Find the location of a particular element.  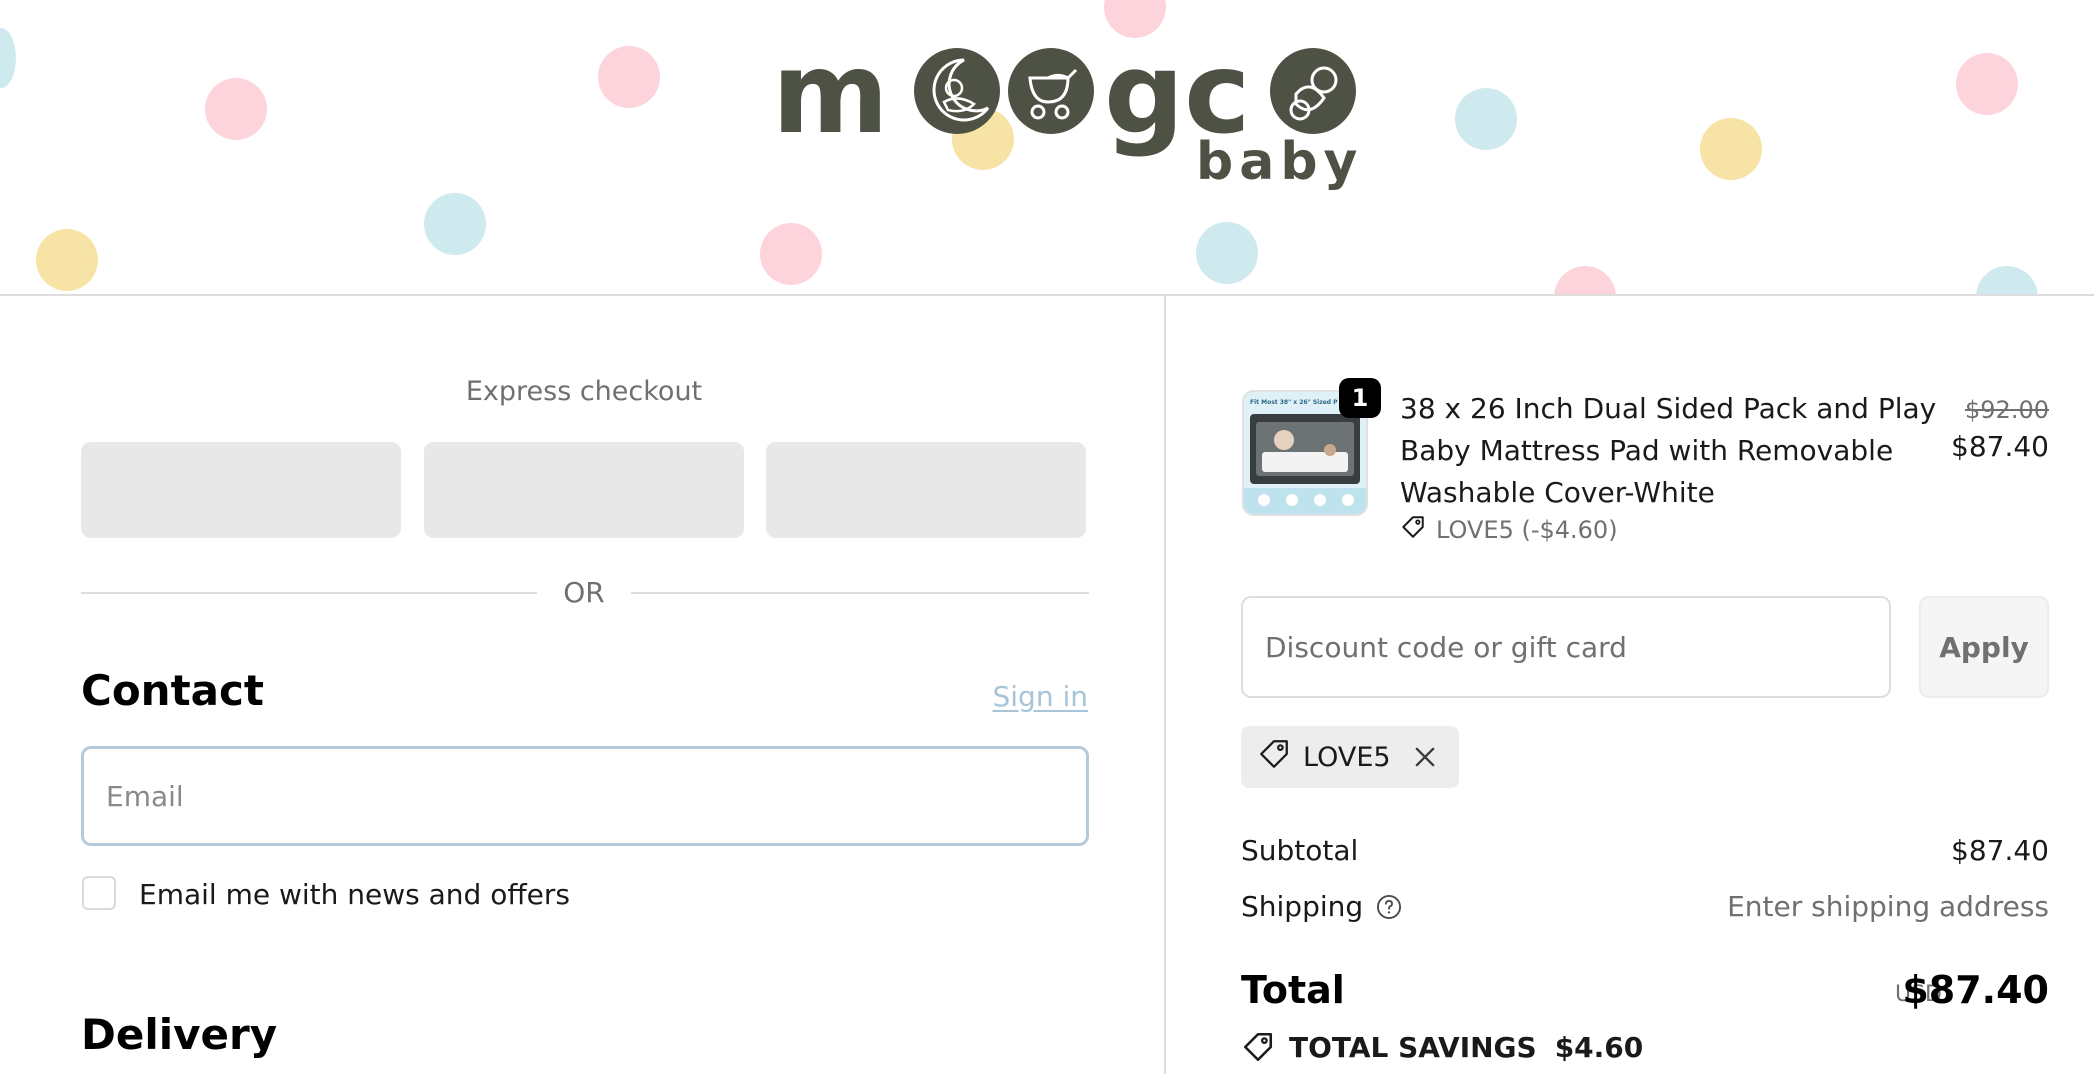

item-discount-text: LOVE5 (-$4.60) is located at coordinates (1527, 530).